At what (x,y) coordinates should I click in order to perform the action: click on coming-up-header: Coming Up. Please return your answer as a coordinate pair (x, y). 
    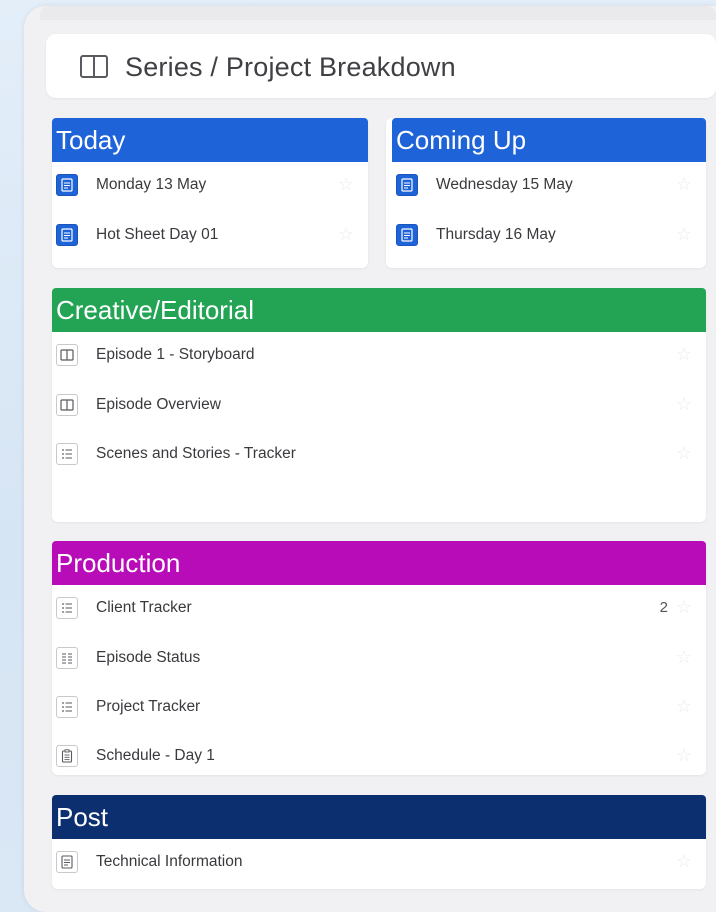
    Looking at the image, I should click on (549, 140).